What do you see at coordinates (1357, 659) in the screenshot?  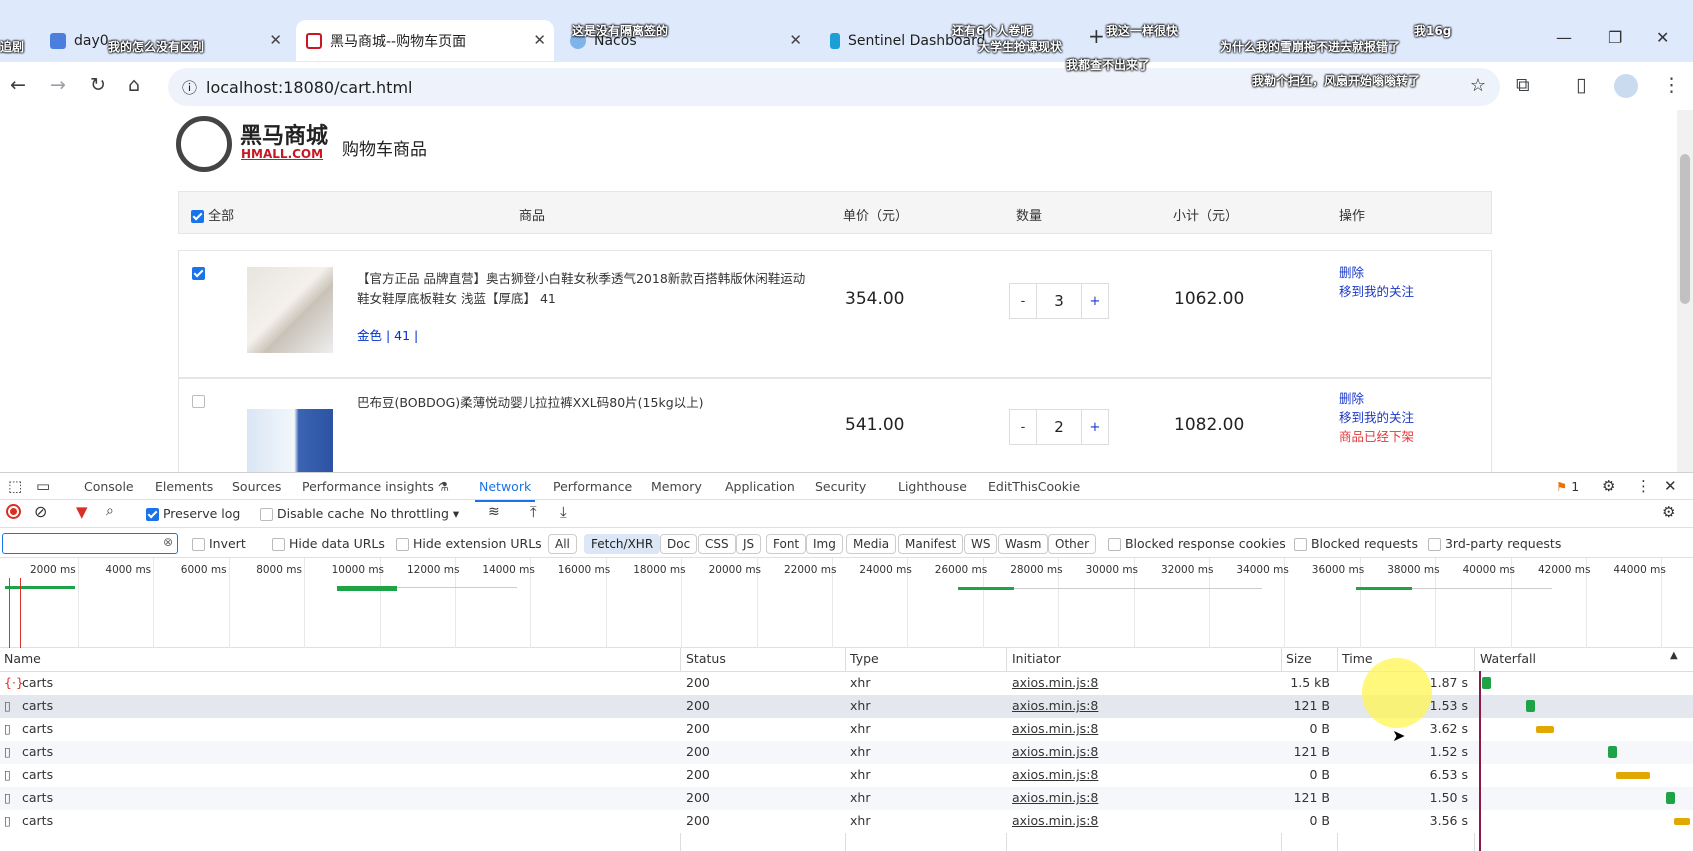 I see `col-time: Time` at bounding box center [1357, 659].